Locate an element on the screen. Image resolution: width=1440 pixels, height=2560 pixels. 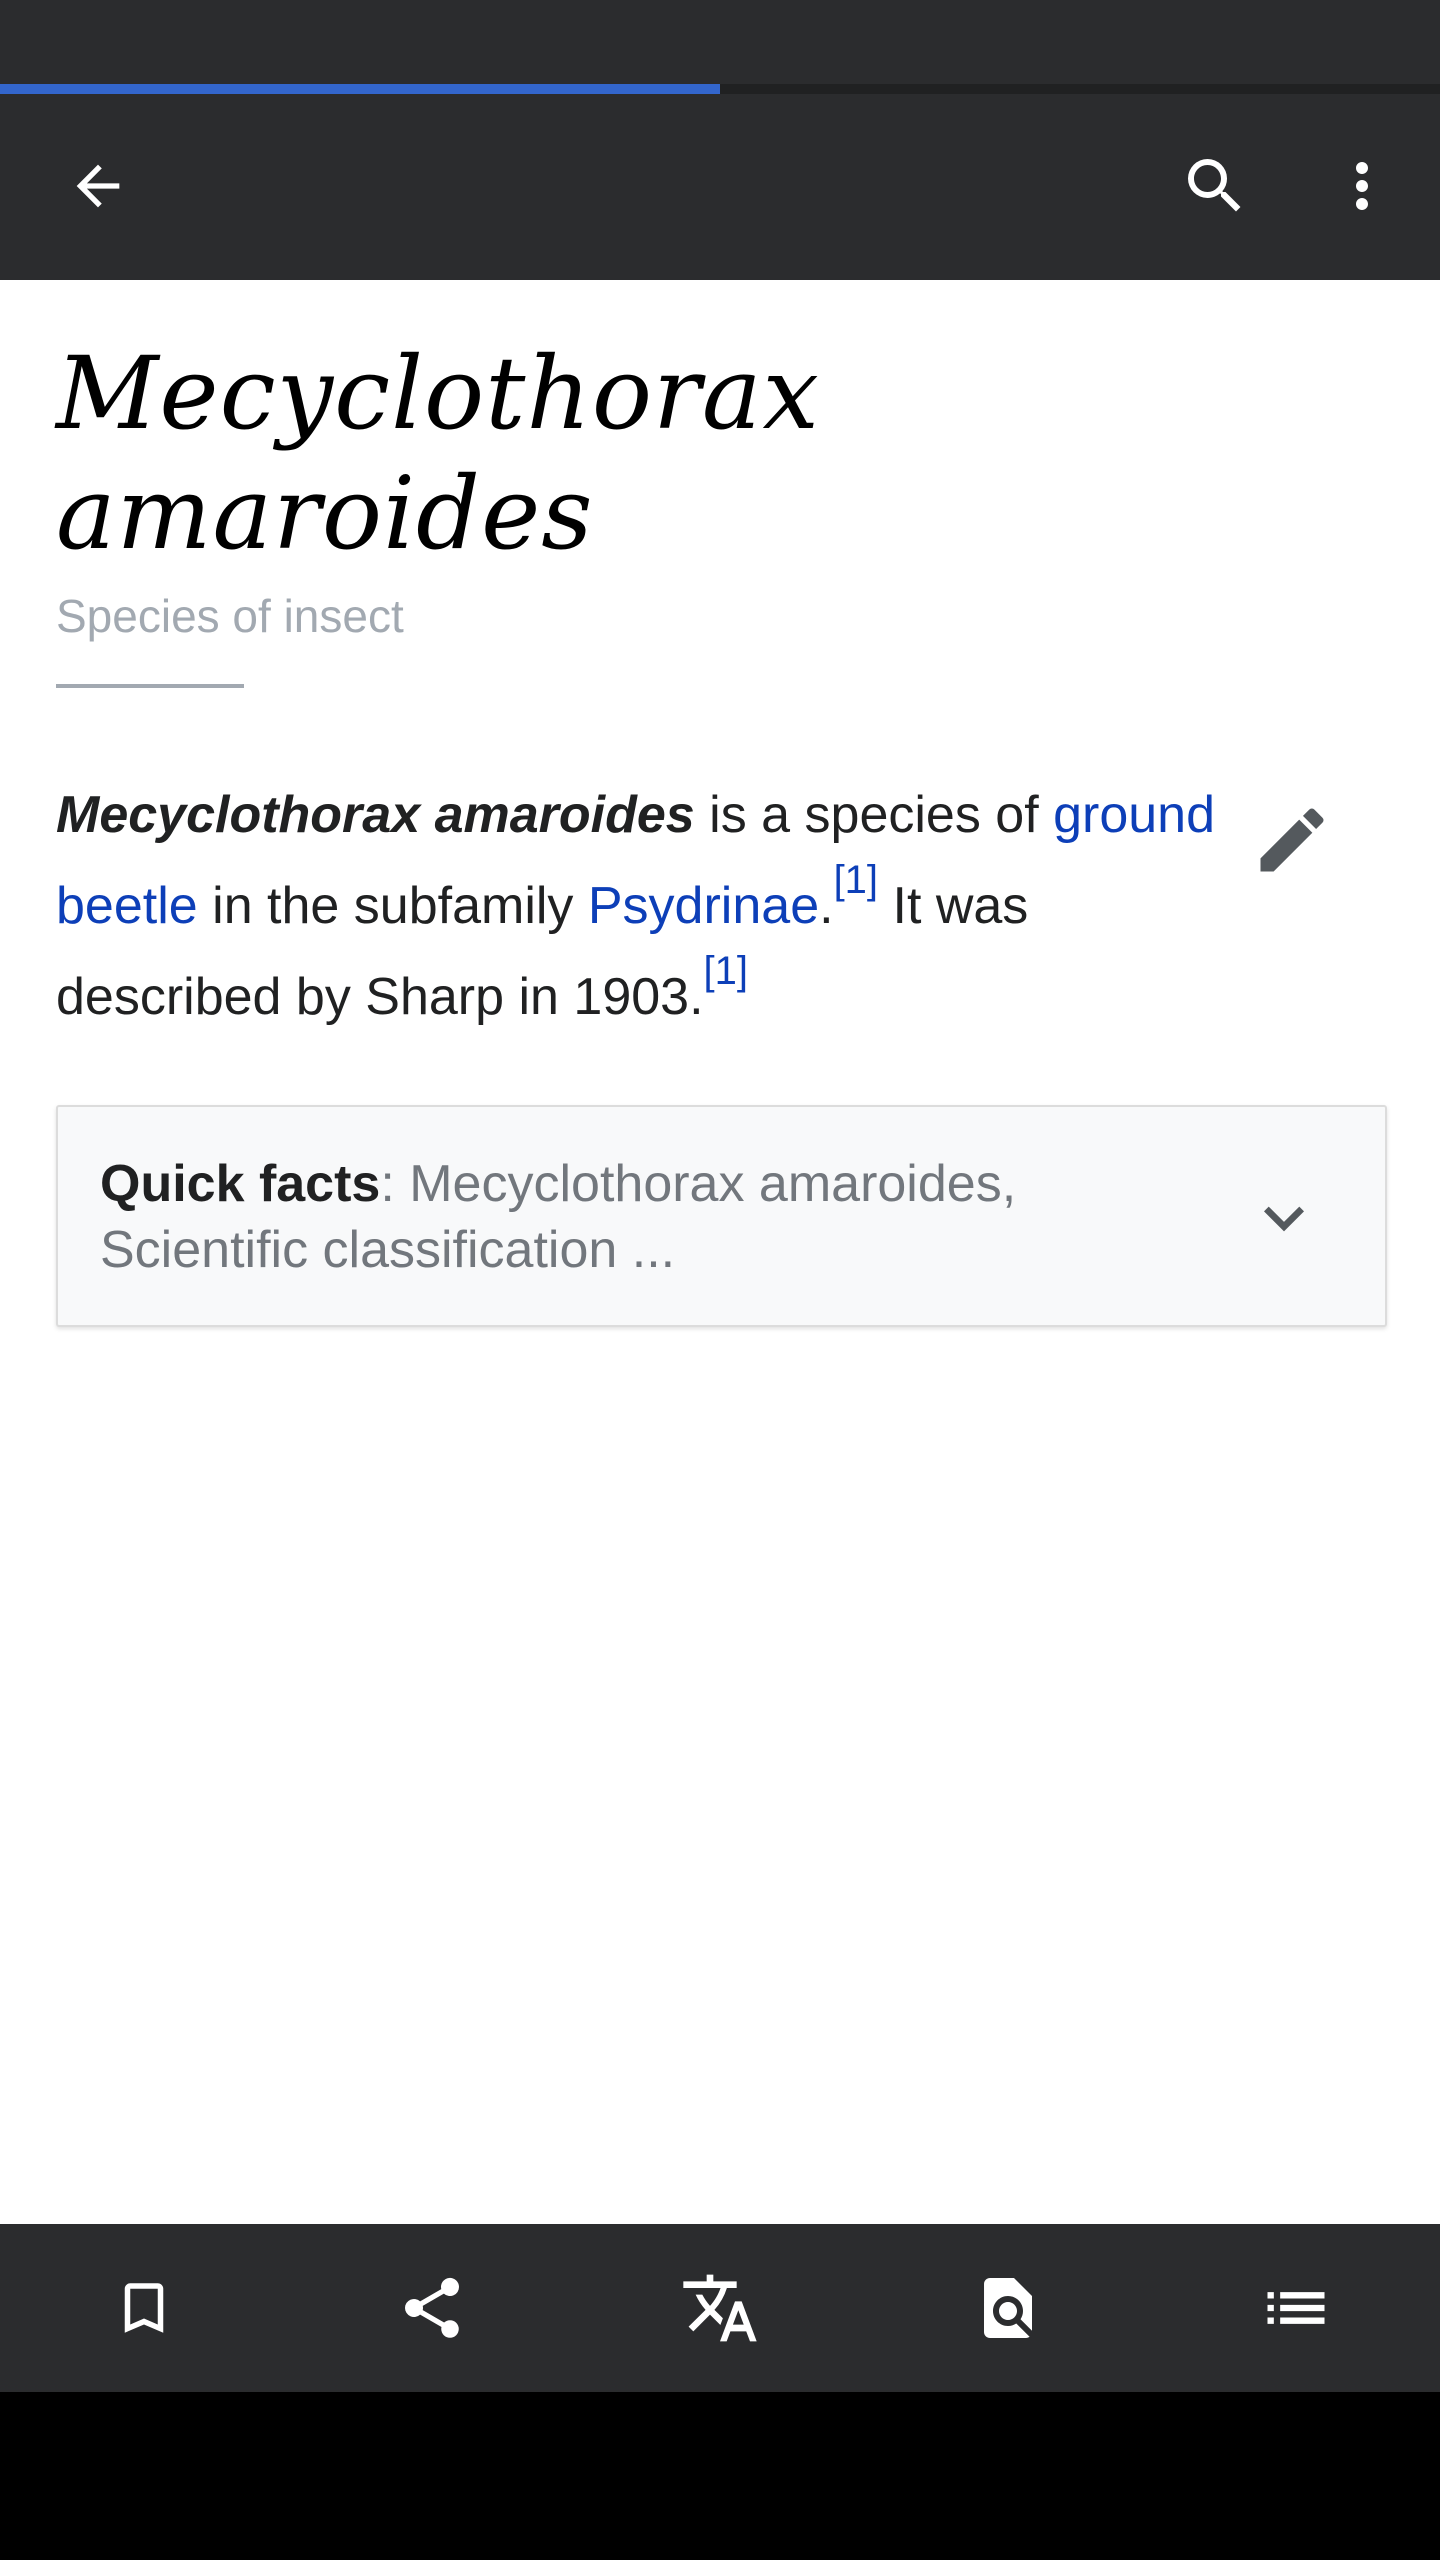
status-bar is located at coordinates (720, 42).